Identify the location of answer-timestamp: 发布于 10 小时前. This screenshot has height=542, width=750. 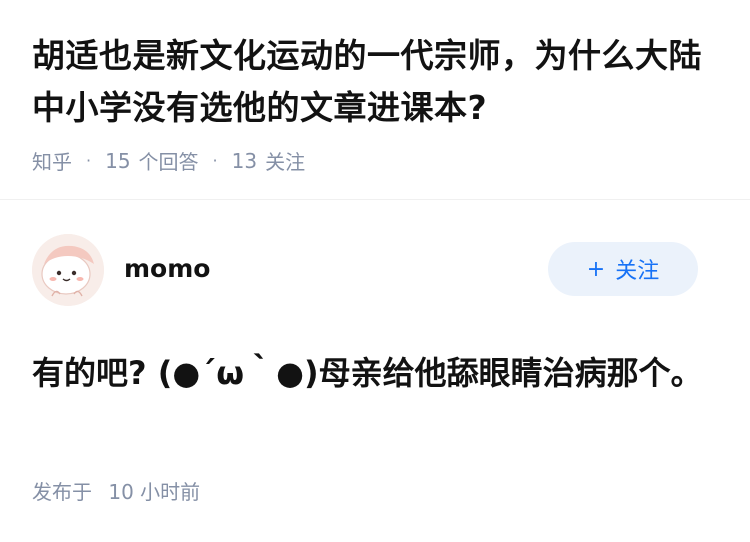
(116, 490).